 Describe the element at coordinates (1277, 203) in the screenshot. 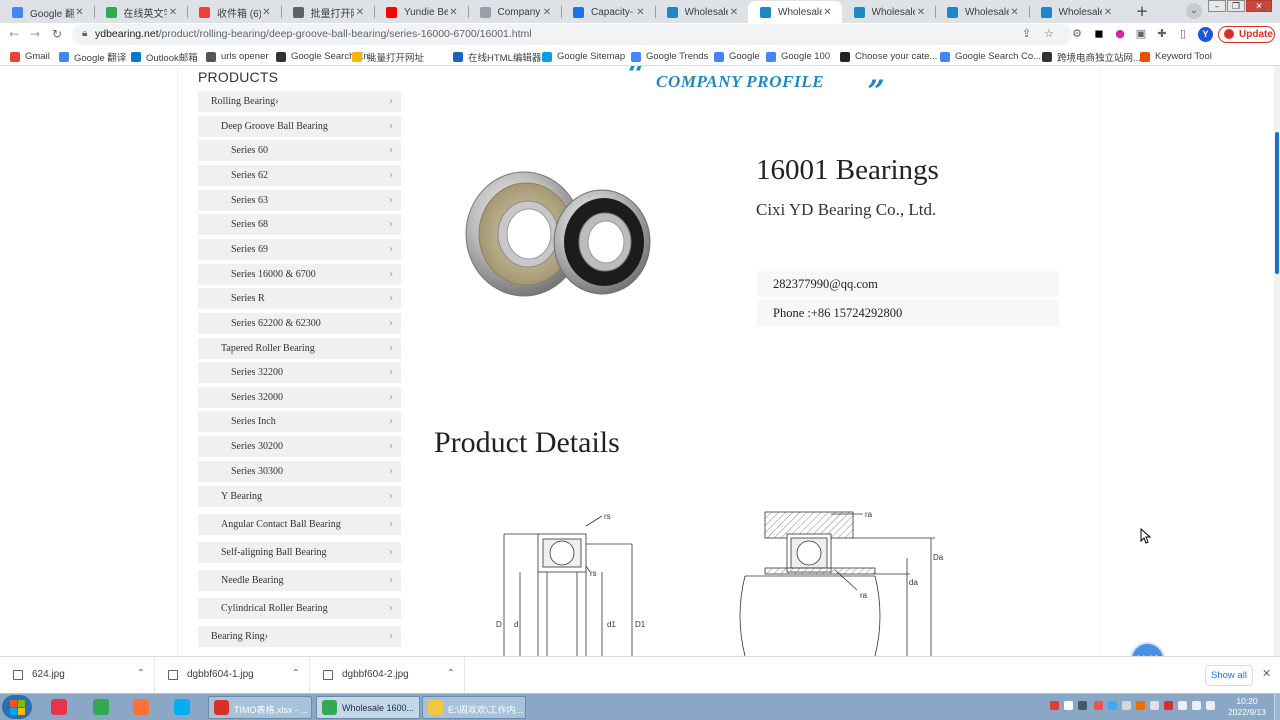

I see `scrollbar-thumb` at that location.